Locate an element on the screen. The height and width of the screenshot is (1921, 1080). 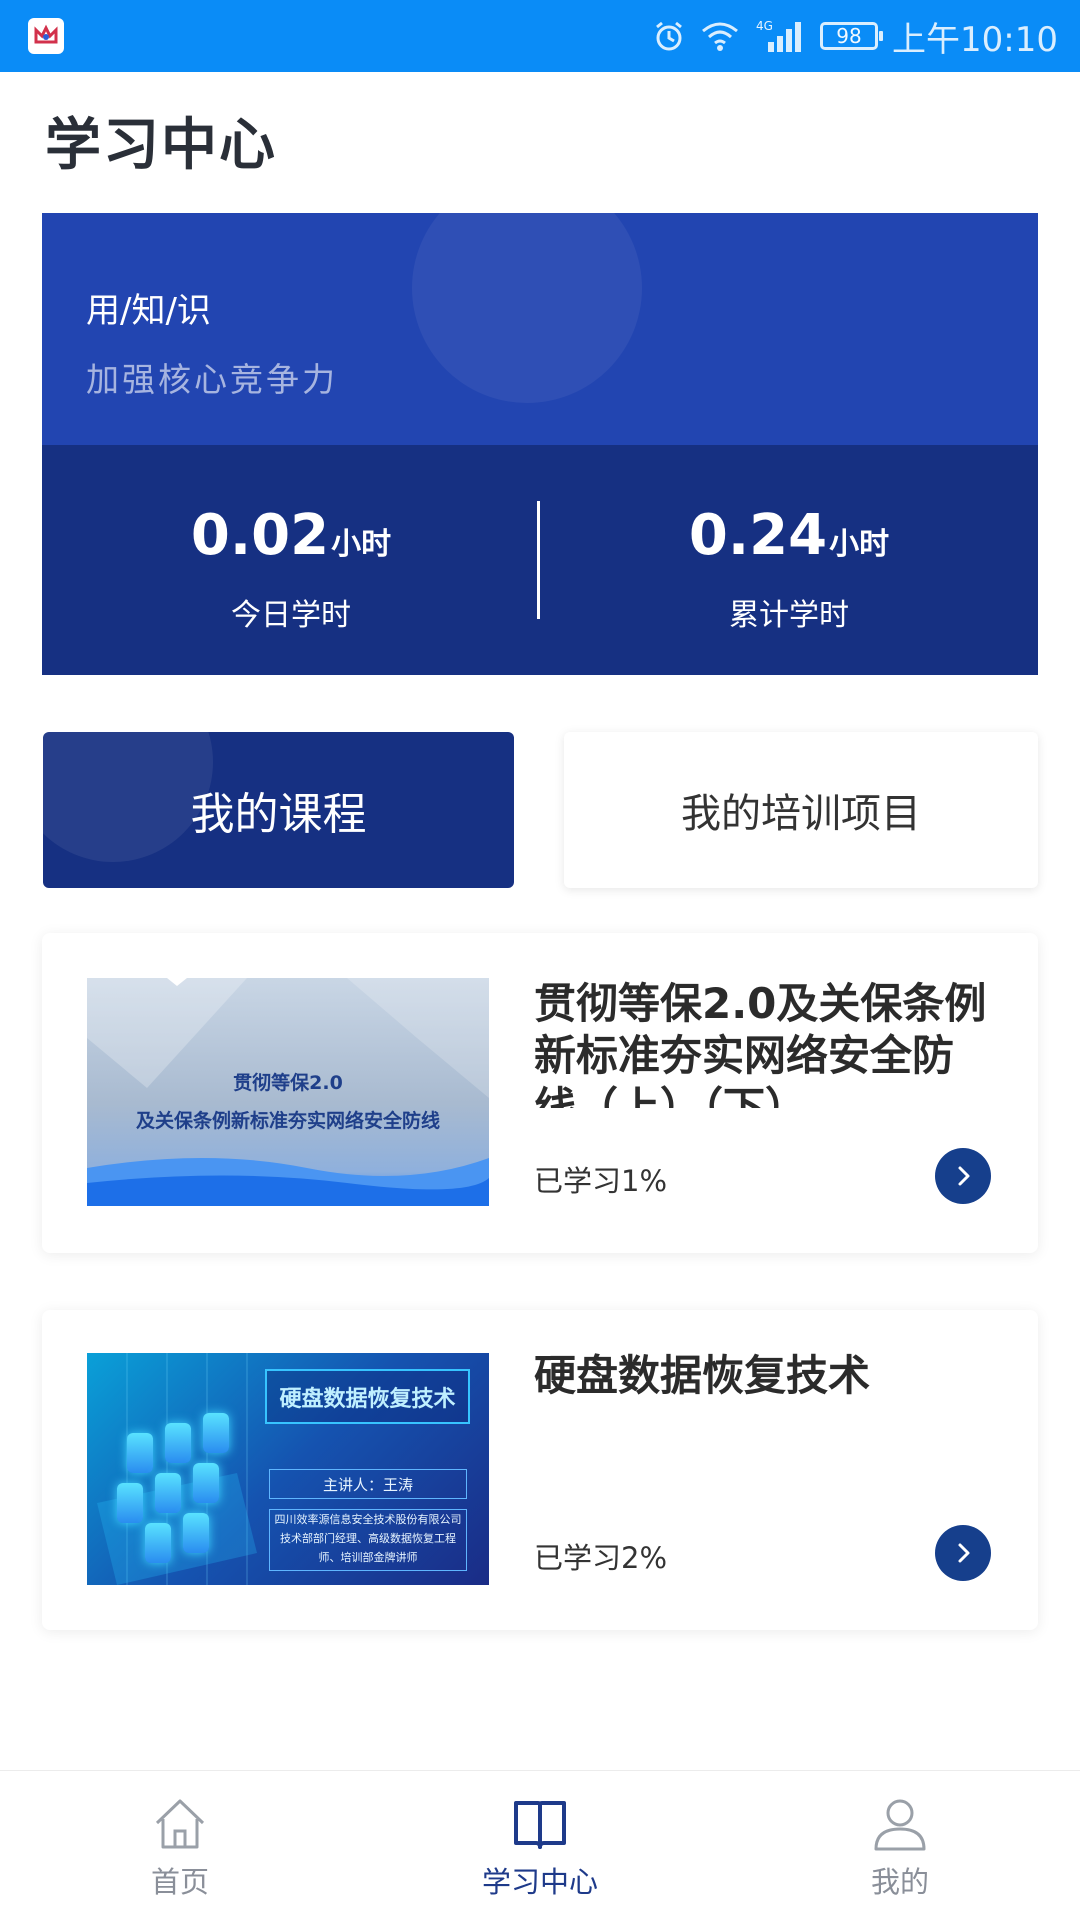
tab-my-courses-label: 我的课程 is located at coordinates (278, 814).